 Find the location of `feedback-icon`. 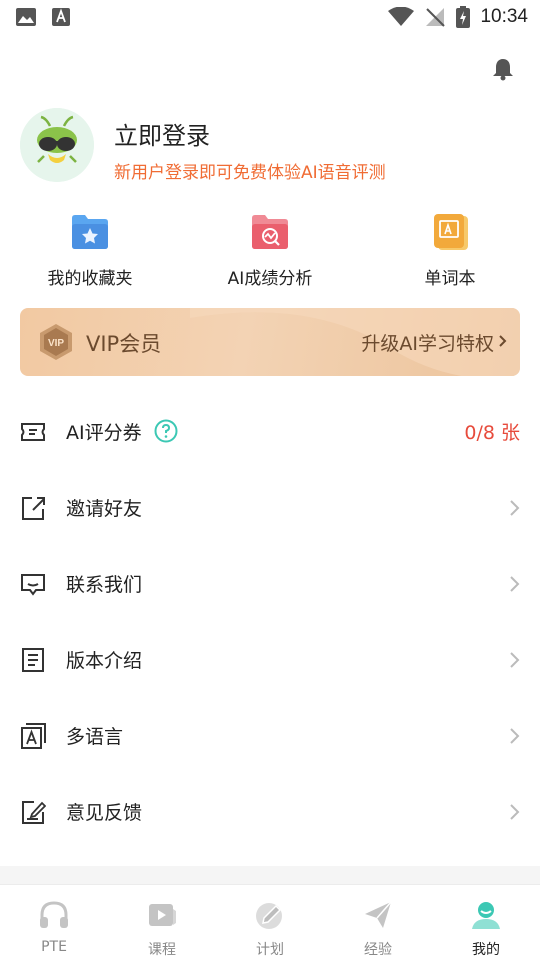

feedback-icon is located at coordinates (34, 812).